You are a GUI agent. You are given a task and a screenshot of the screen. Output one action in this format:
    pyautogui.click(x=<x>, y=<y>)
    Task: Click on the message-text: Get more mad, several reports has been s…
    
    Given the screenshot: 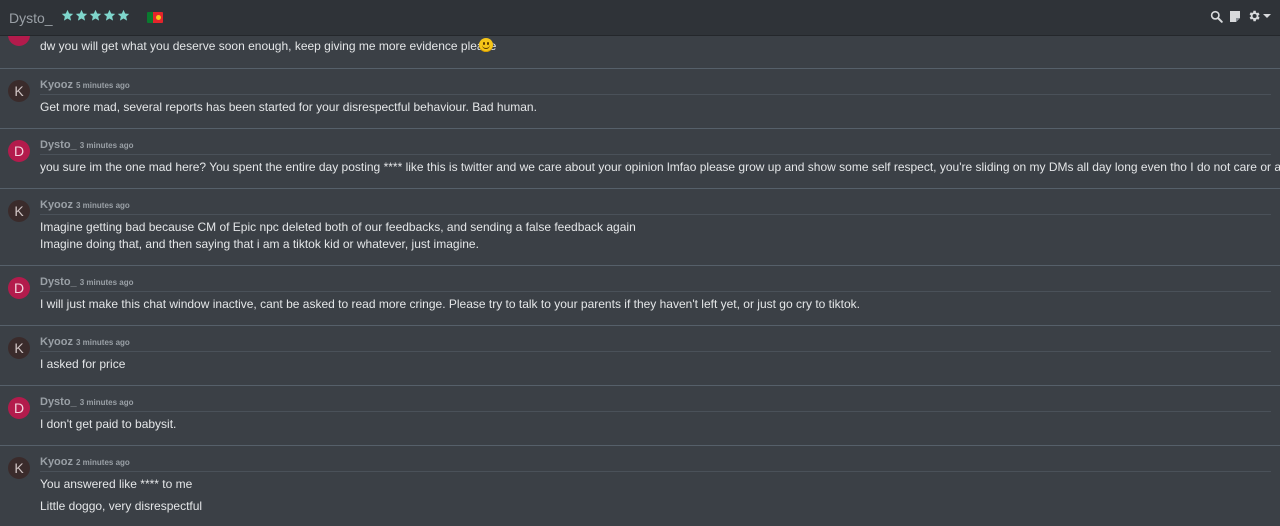 What is the action you would take?
    pyautogui.click(x=288, y=107)
    